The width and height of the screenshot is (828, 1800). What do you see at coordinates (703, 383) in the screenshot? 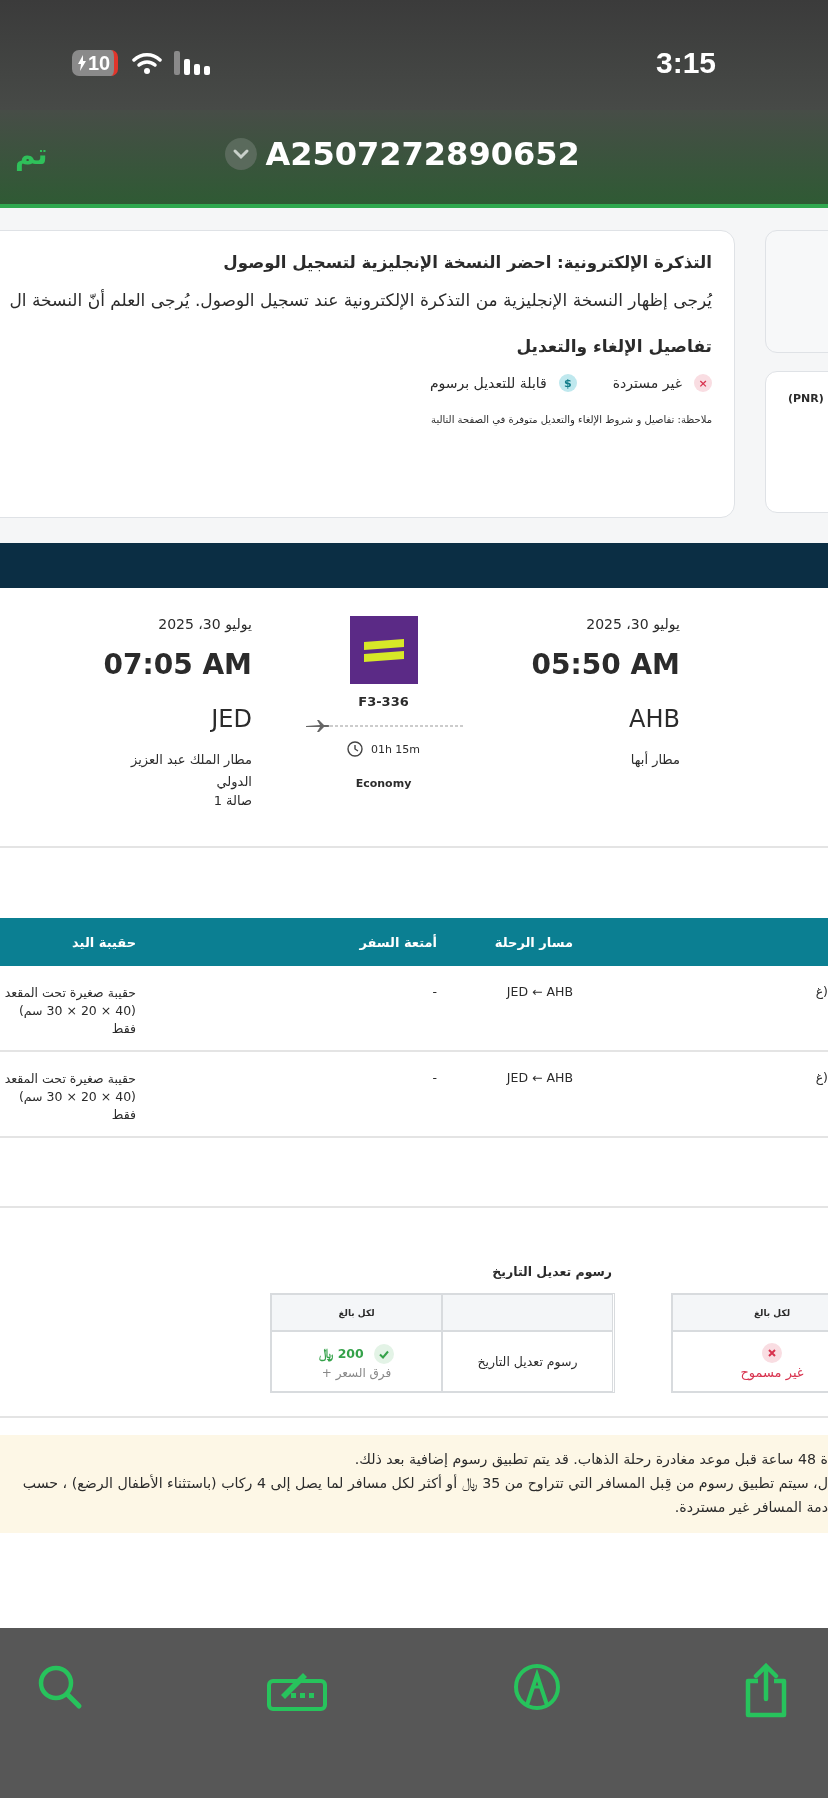
I see `cross-icon: ×` at bounding box center [703, 383].